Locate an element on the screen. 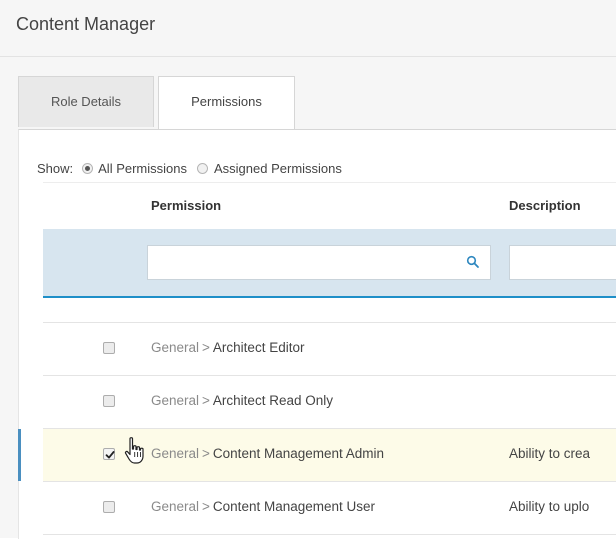 Image resolution: width=616 pixels, height=539 pixels. table-row: General > Architect Read Only is located at coordinates (329, 402).